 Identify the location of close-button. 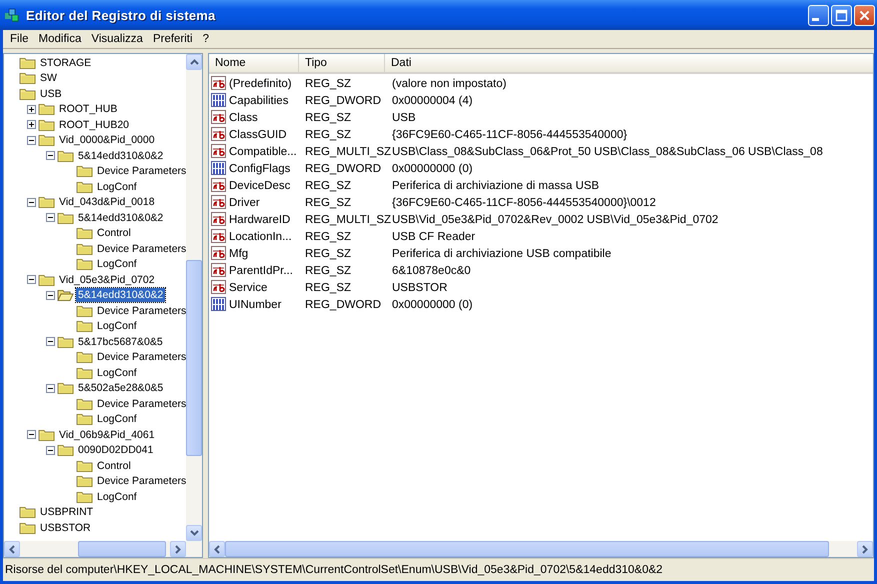
(864, 15).